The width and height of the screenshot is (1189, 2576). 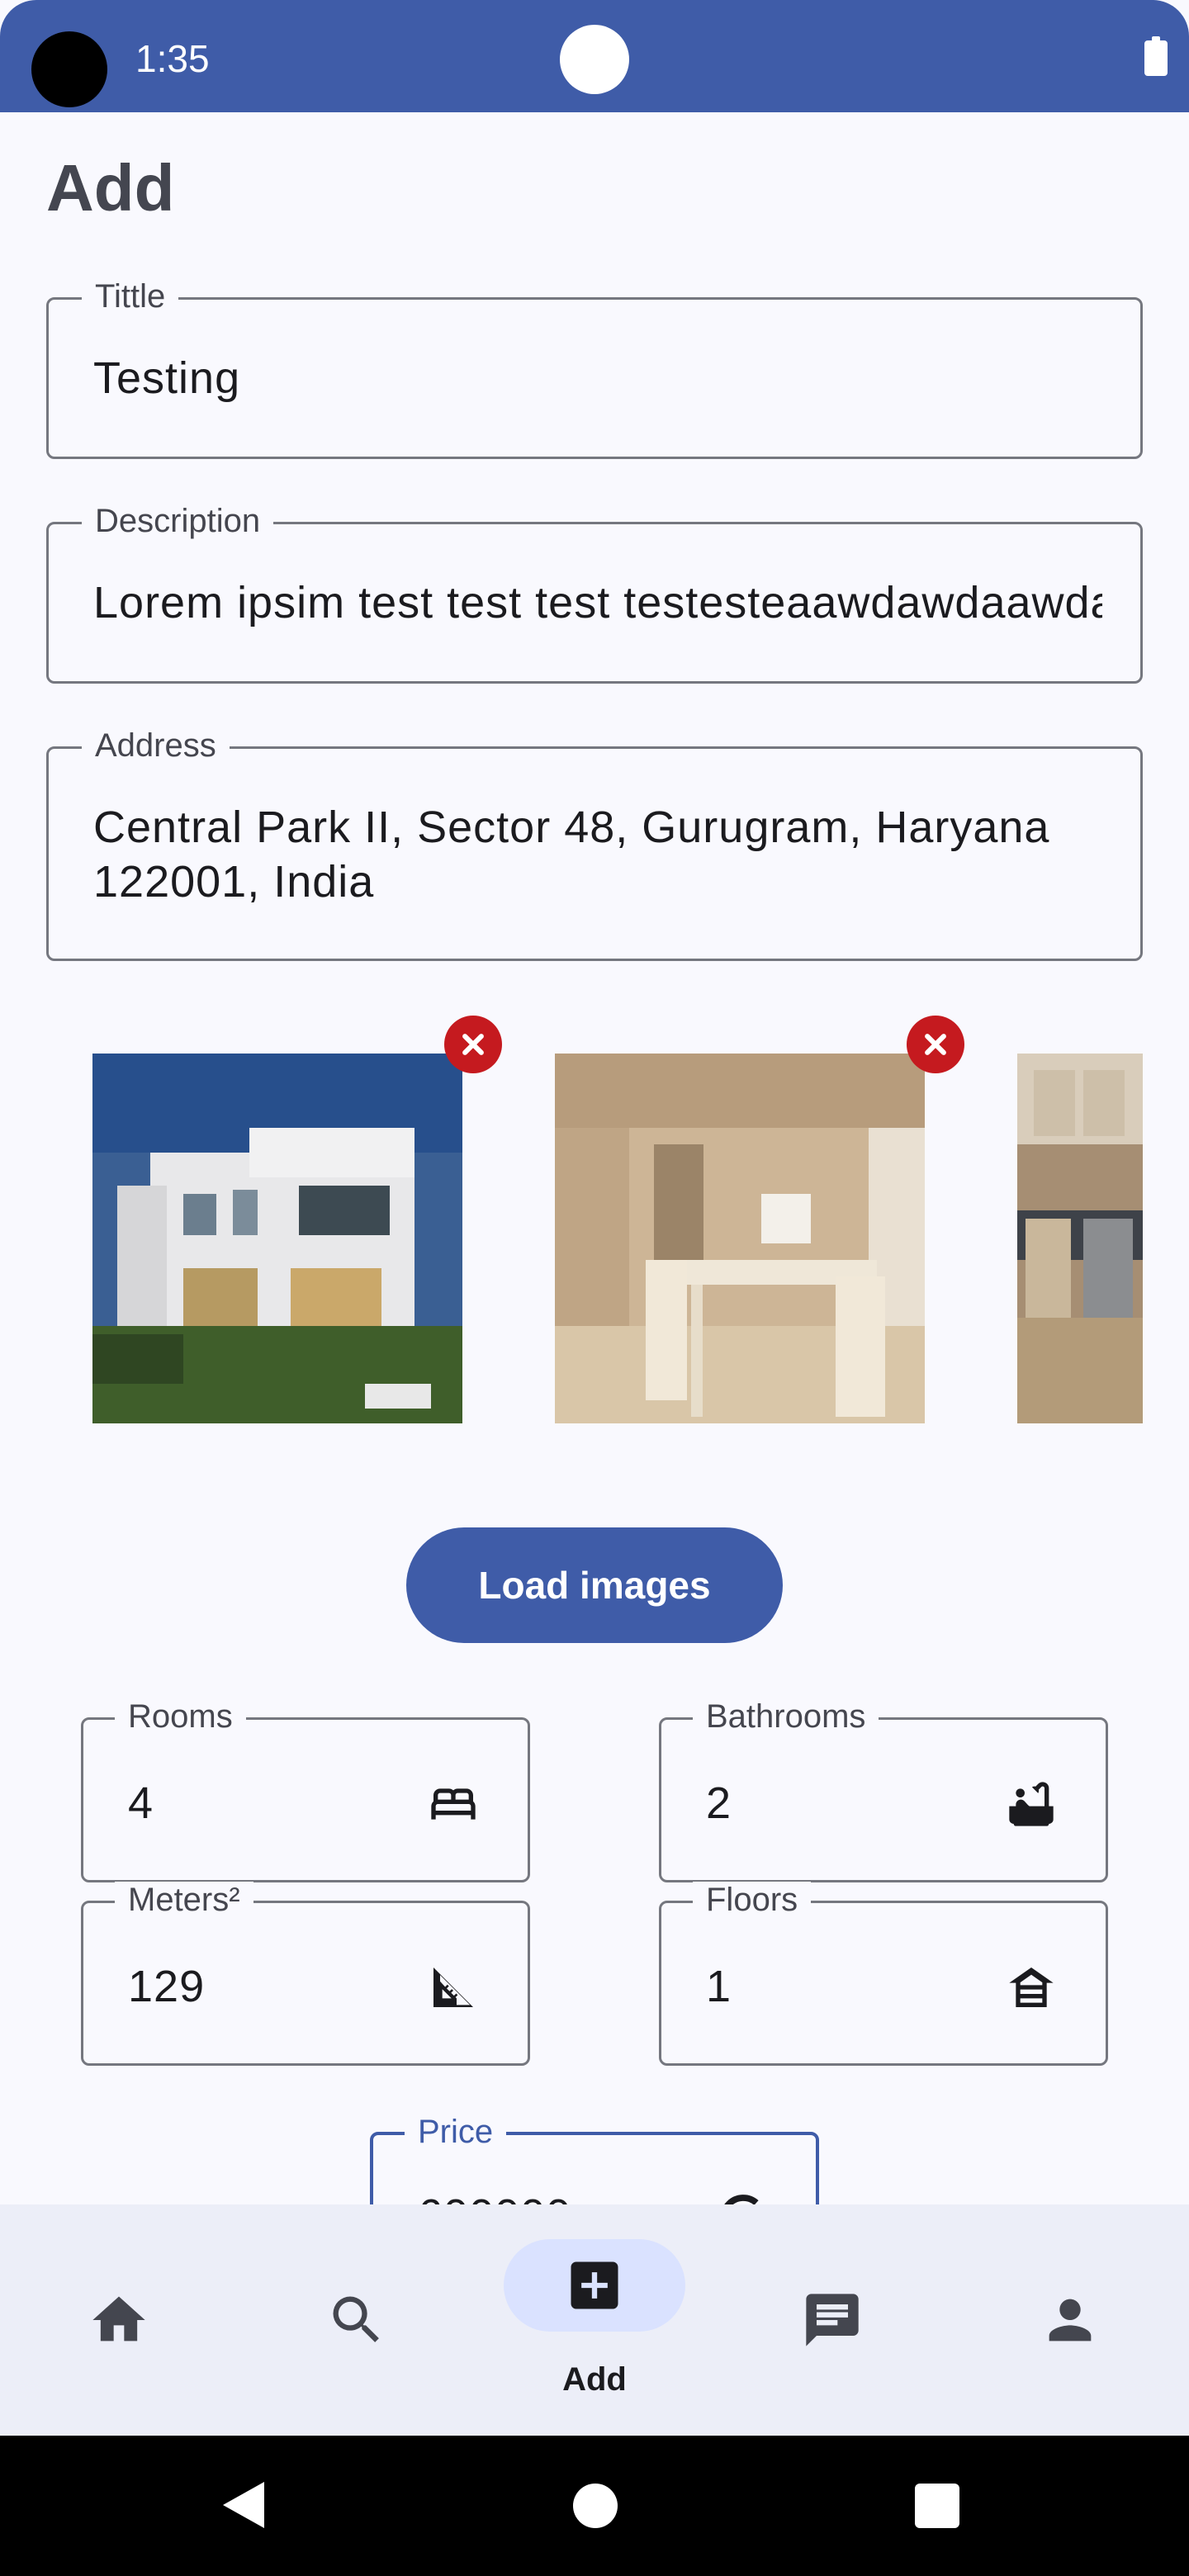 What do you see at coordinates (453, 1987) in the screenshot?
I see `square-ruler-icon` at bounding box center [453, 1987].